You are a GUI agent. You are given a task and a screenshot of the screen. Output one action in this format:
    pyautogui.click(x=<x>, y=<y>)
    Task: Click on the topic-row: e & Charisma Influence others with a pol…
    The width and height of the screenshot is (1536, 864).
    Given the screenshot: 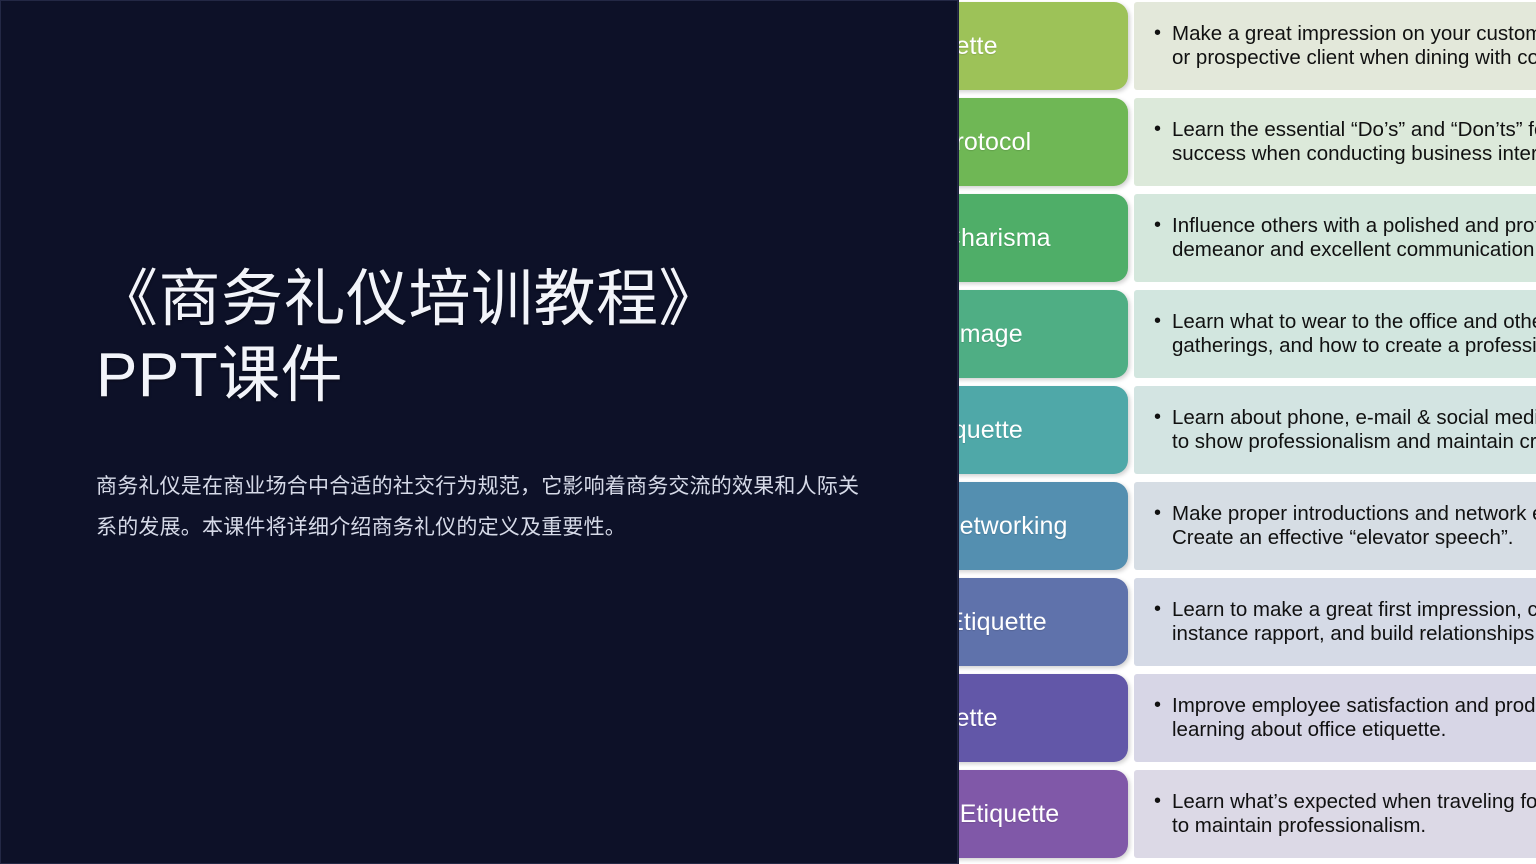 What is the action you would take?
    pyautogui.click(x=1208, y=238)
    